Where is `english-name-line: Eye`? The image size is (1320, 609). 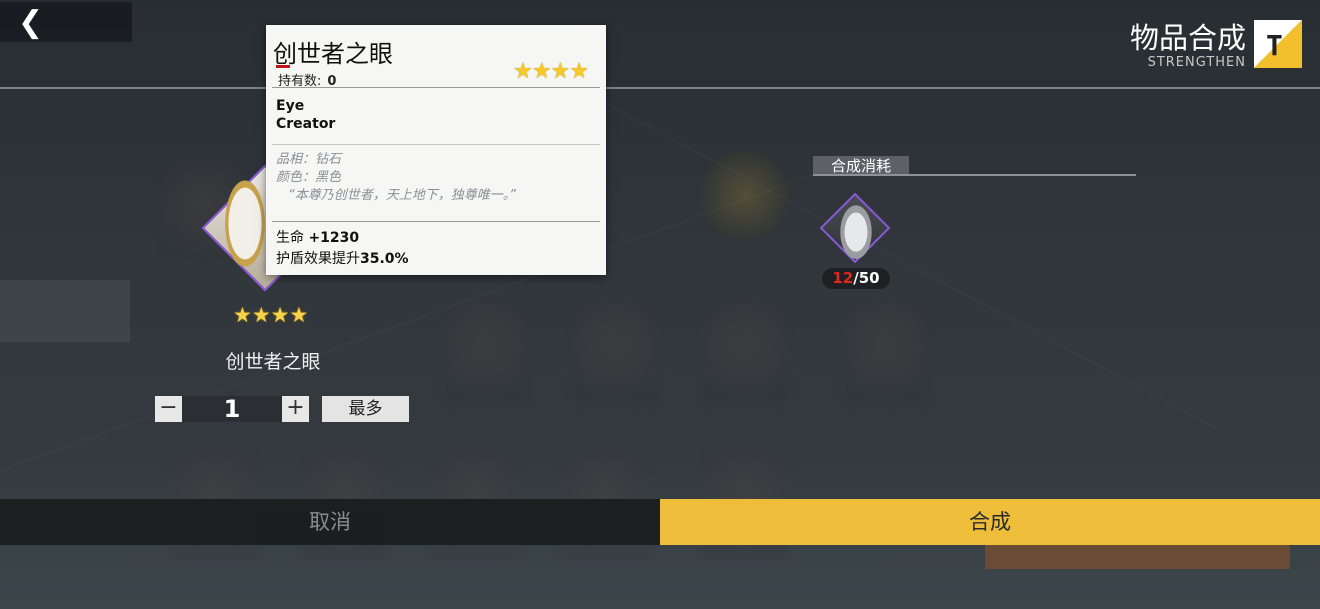
english-name-line: Eye is located at coordinates (290, 106).